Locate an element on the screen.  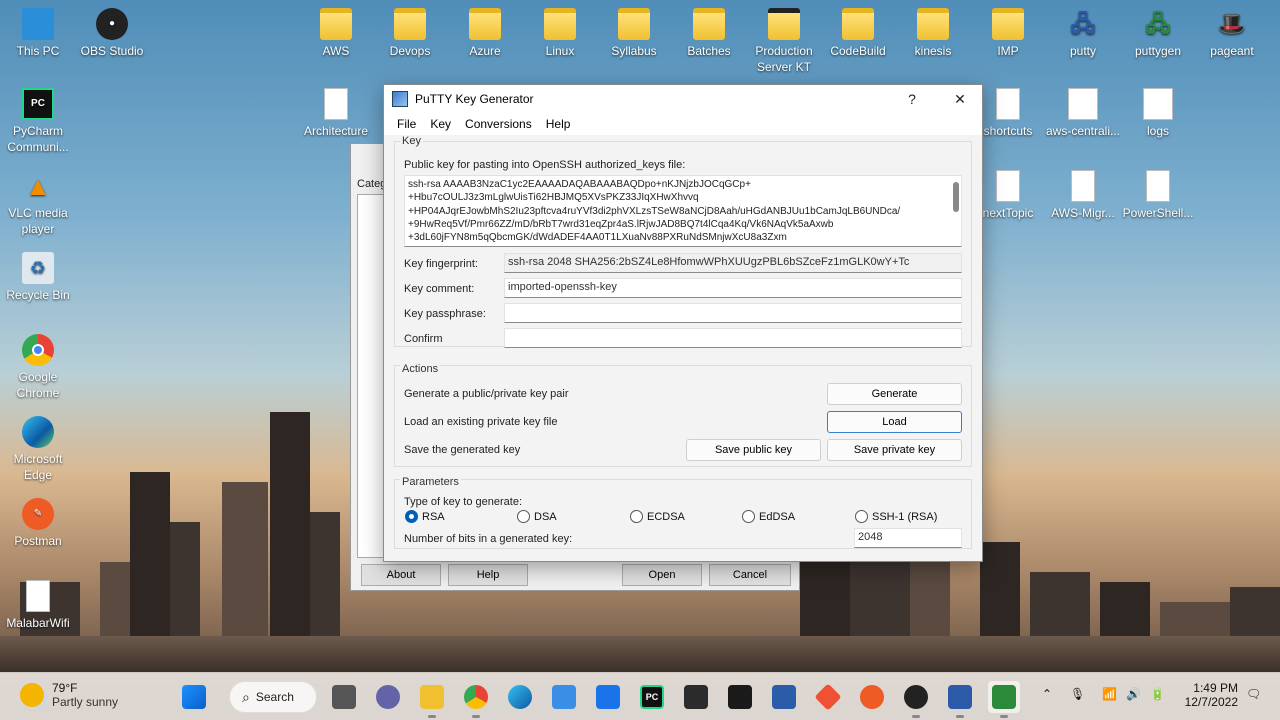
key-comment-input: imported-openssh-key is located at coordinates (733, 288).